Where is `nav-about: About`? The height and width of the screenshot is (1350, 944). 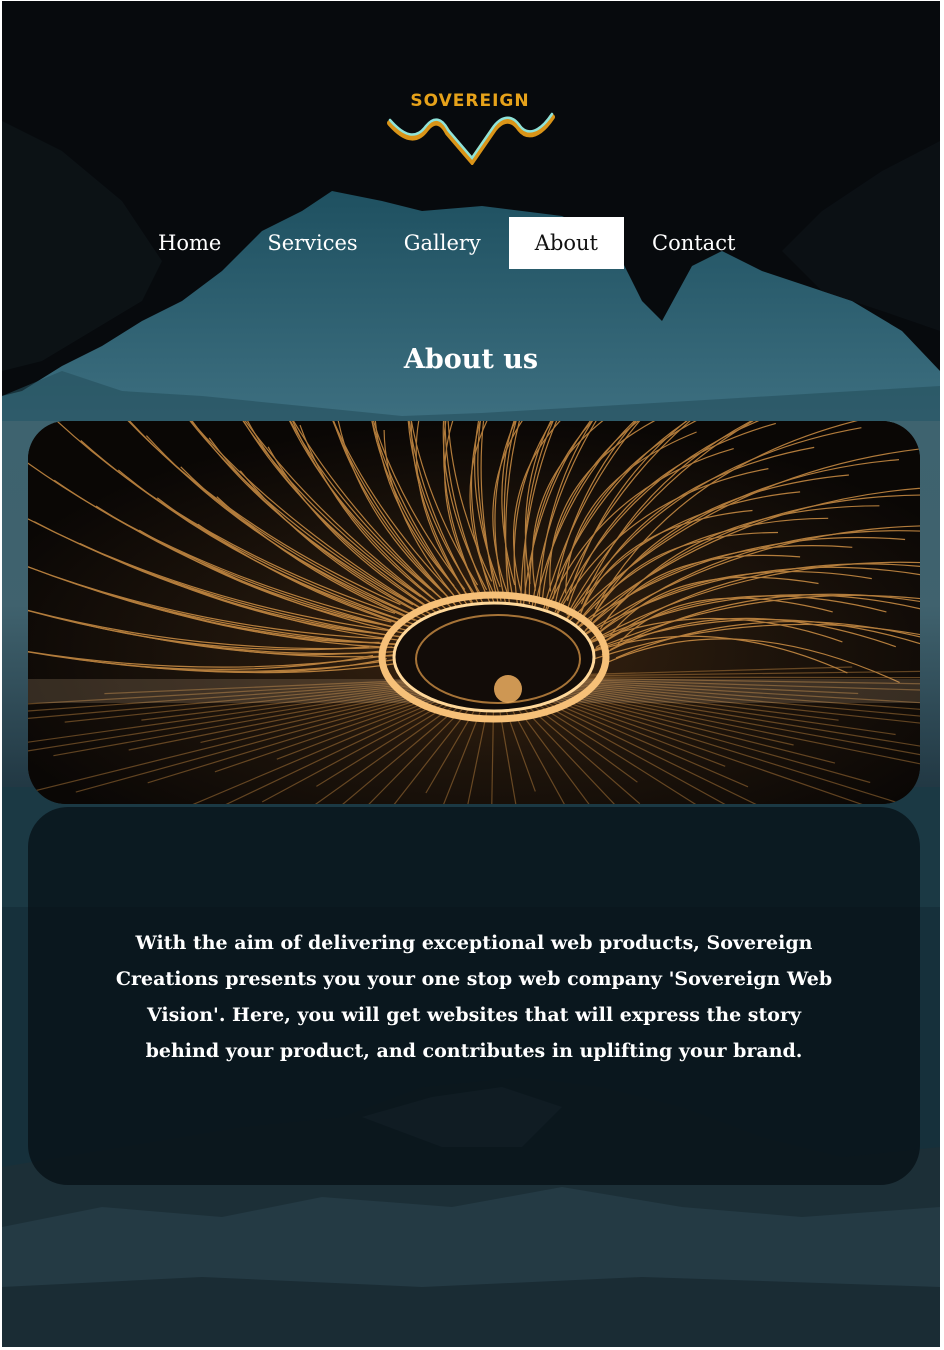 nav-about: About is located at coordinates (566, 243).